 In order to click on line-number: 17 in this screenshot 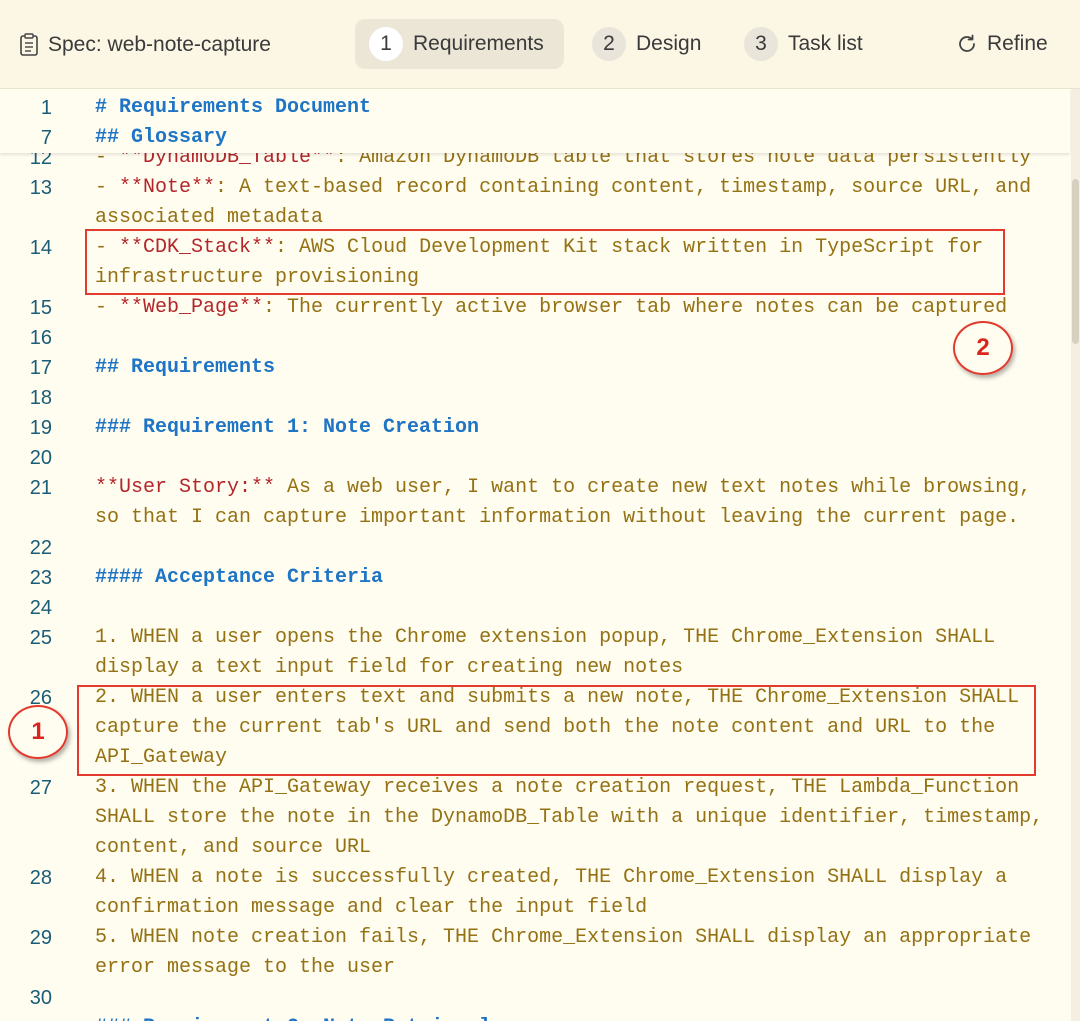, I will do `click(40, 368)`.